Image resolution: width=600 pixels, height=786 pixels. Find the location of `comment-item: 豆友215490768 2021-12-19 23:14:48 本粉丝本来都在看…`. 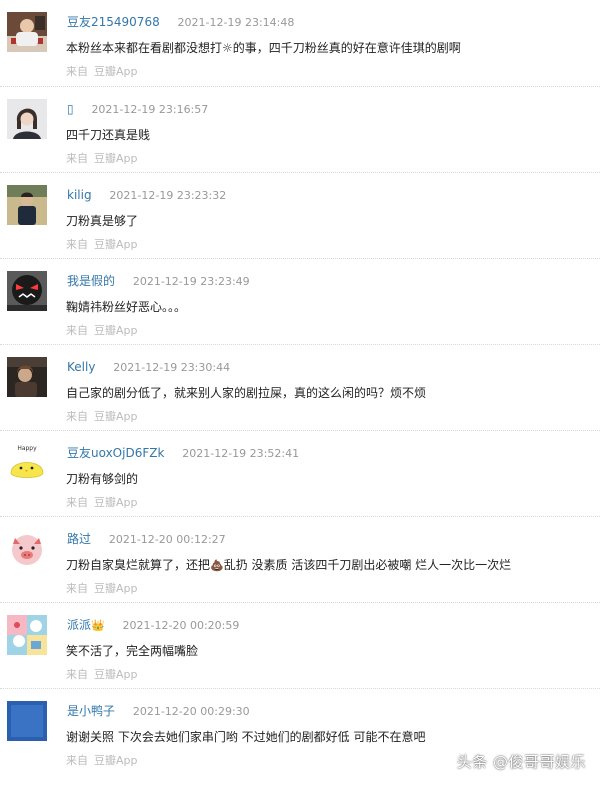

comment-item: 豆友215490768 2021-12-19 23:14:48 本粉丝本来都在看… is located at coordinates (300, 43).